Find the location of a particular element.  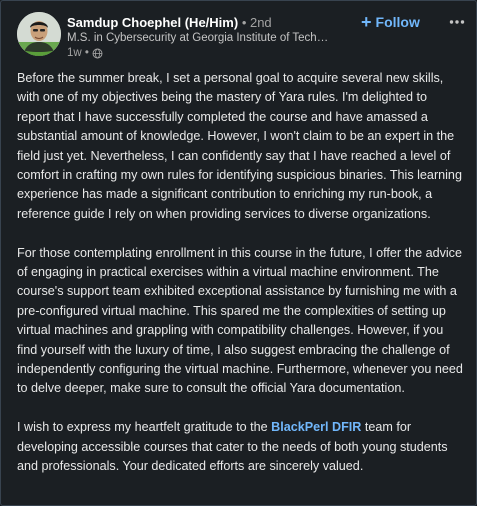

follow-button: + Follow is located at coordinates (390, 22).